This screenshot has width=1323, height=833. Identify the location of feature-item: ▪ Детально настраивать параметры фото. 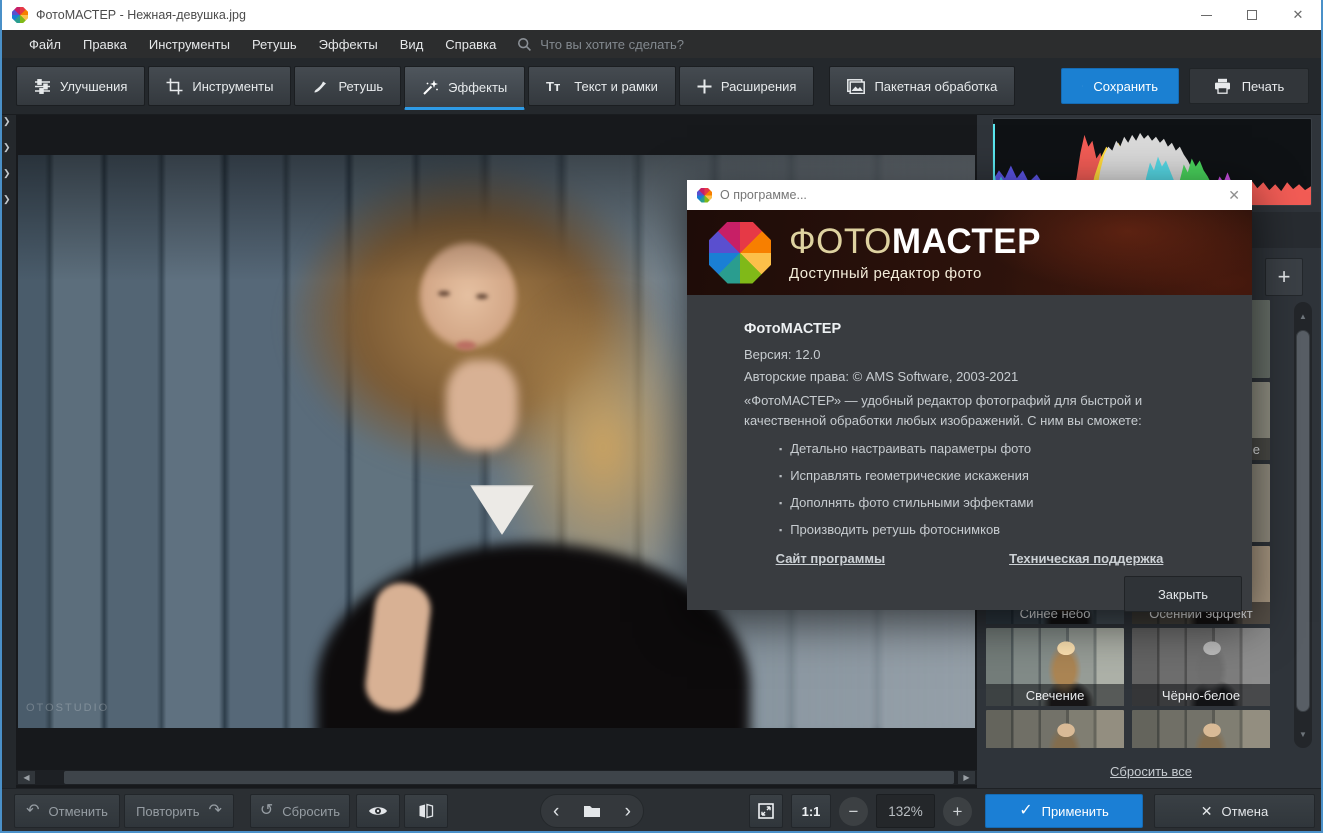
(905, 448).